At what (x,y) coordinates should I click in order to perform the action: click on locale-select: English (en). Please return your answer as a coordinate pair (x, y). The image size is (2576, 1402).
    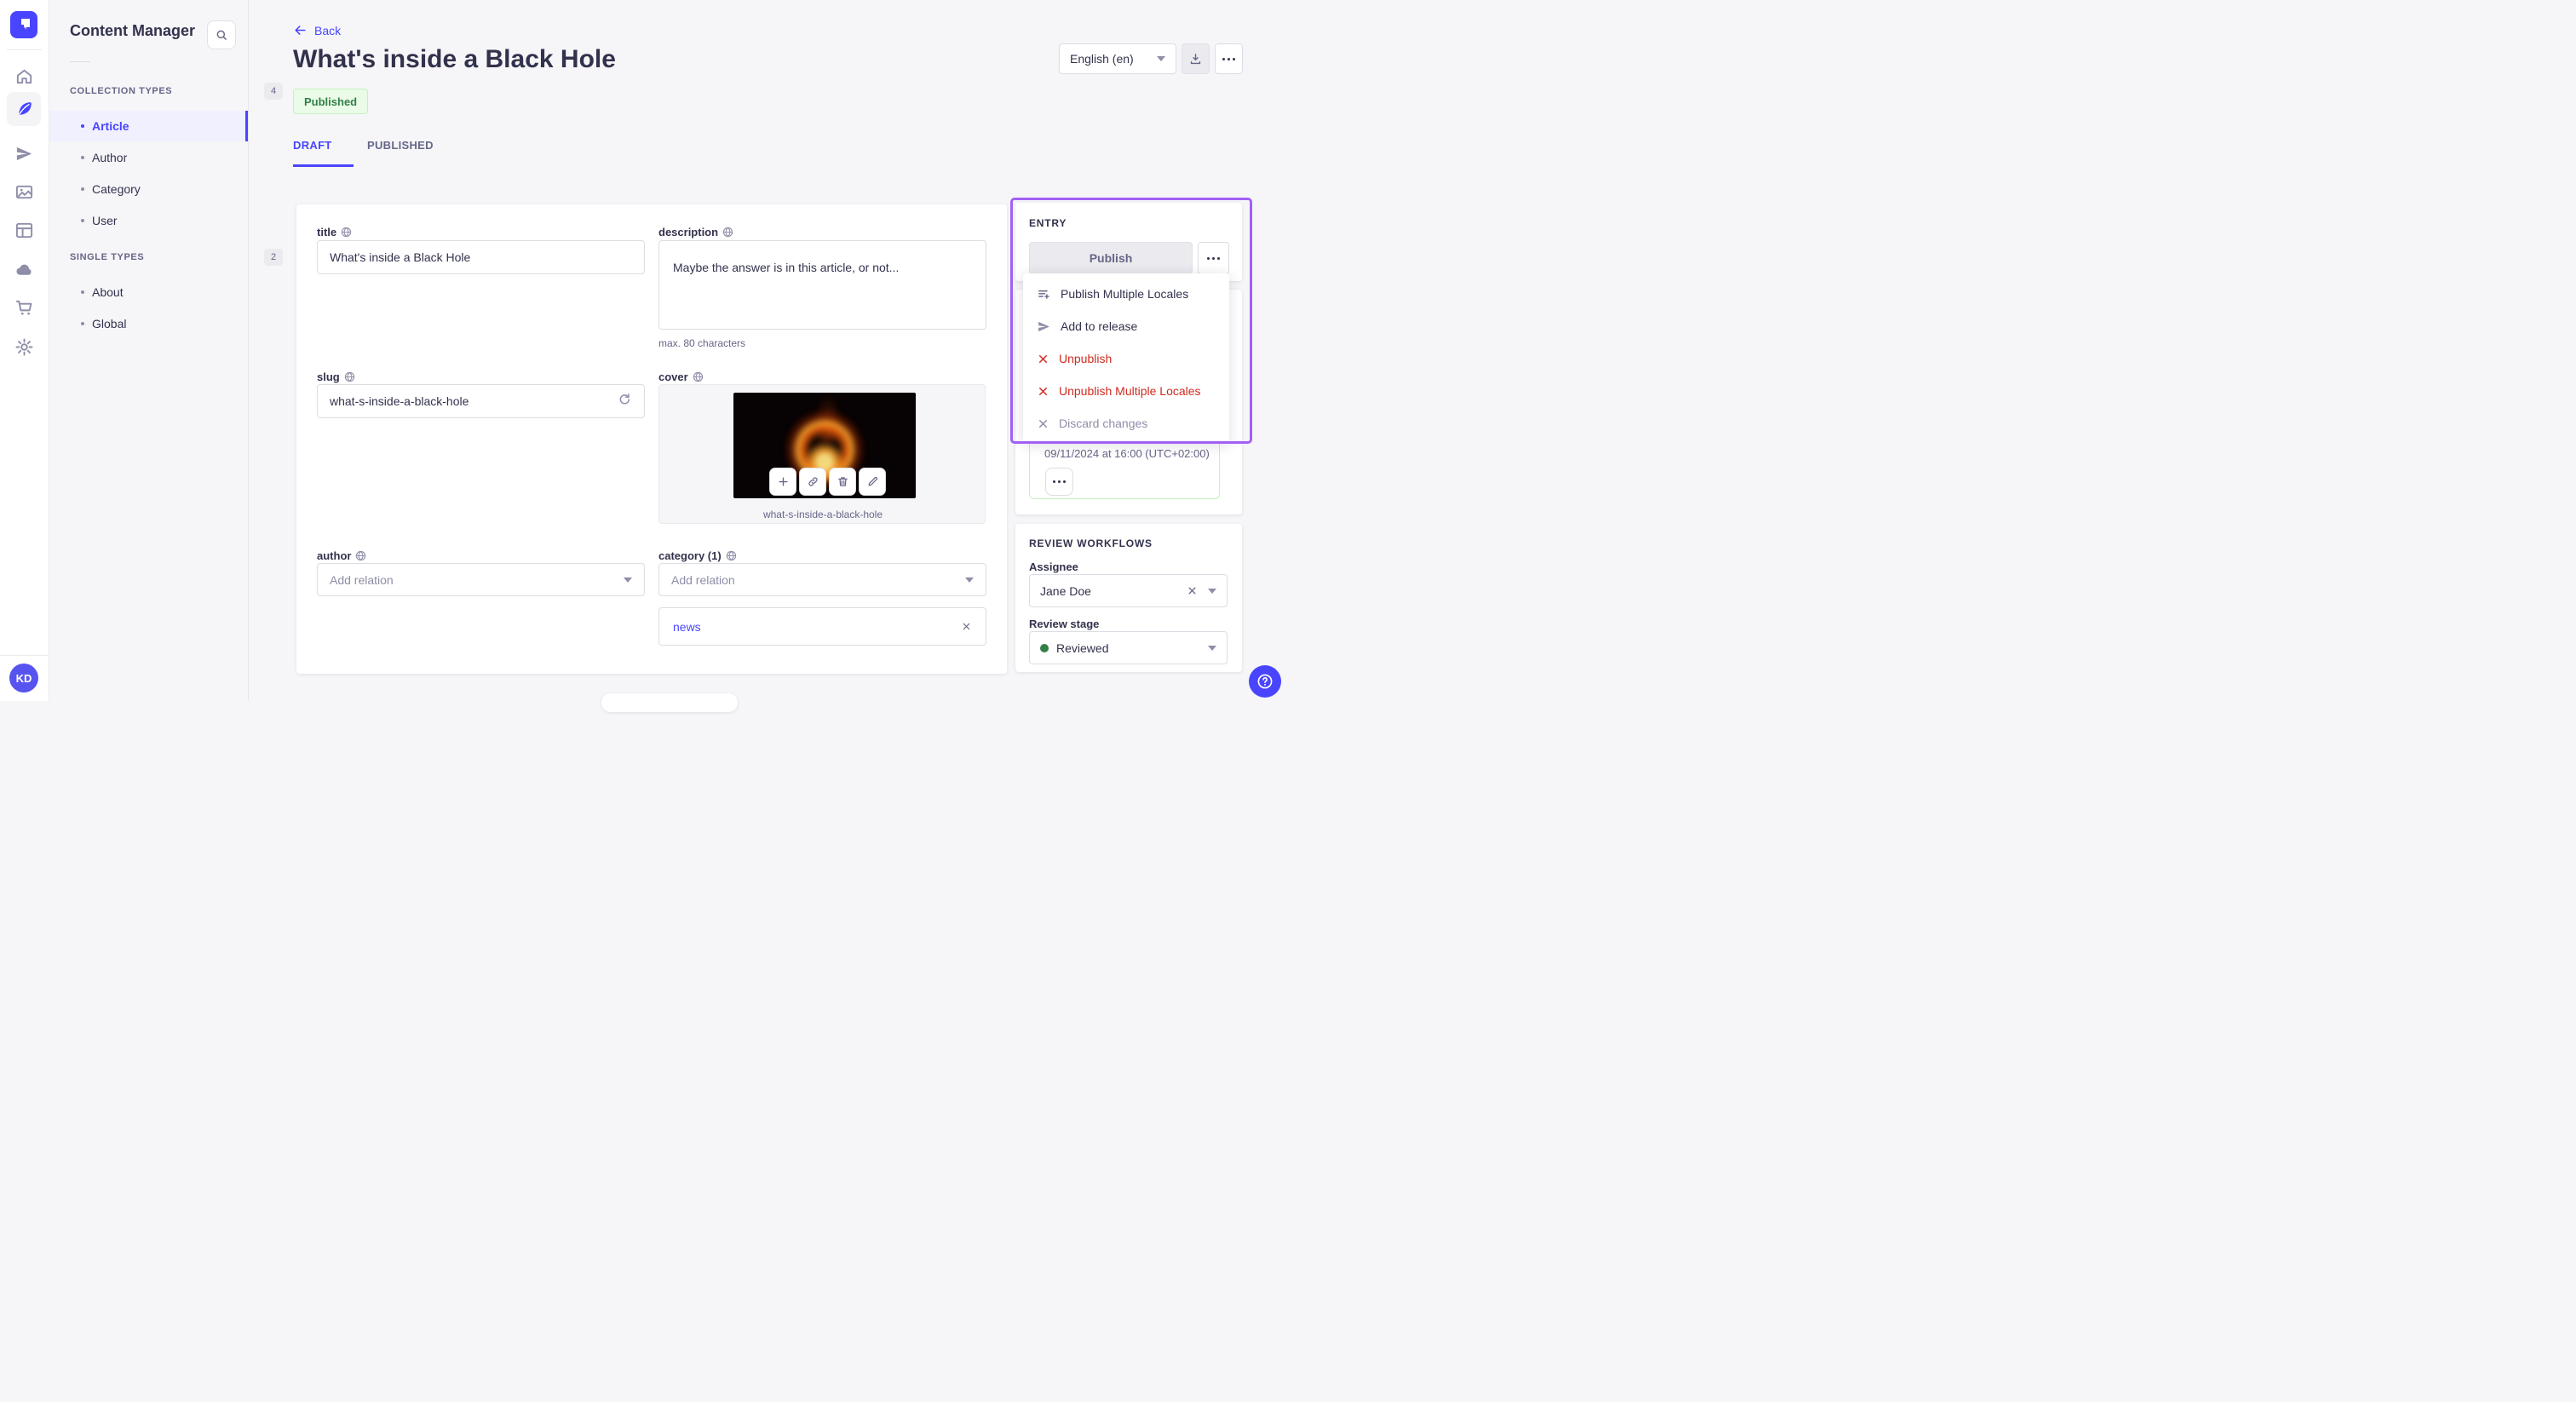
    Looking at the image, I should click on (1118, 58).